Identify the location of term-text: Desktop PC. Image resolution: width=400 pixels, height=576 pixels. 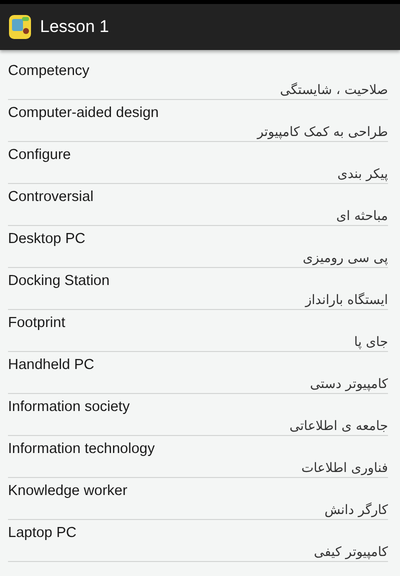
(47, 239).